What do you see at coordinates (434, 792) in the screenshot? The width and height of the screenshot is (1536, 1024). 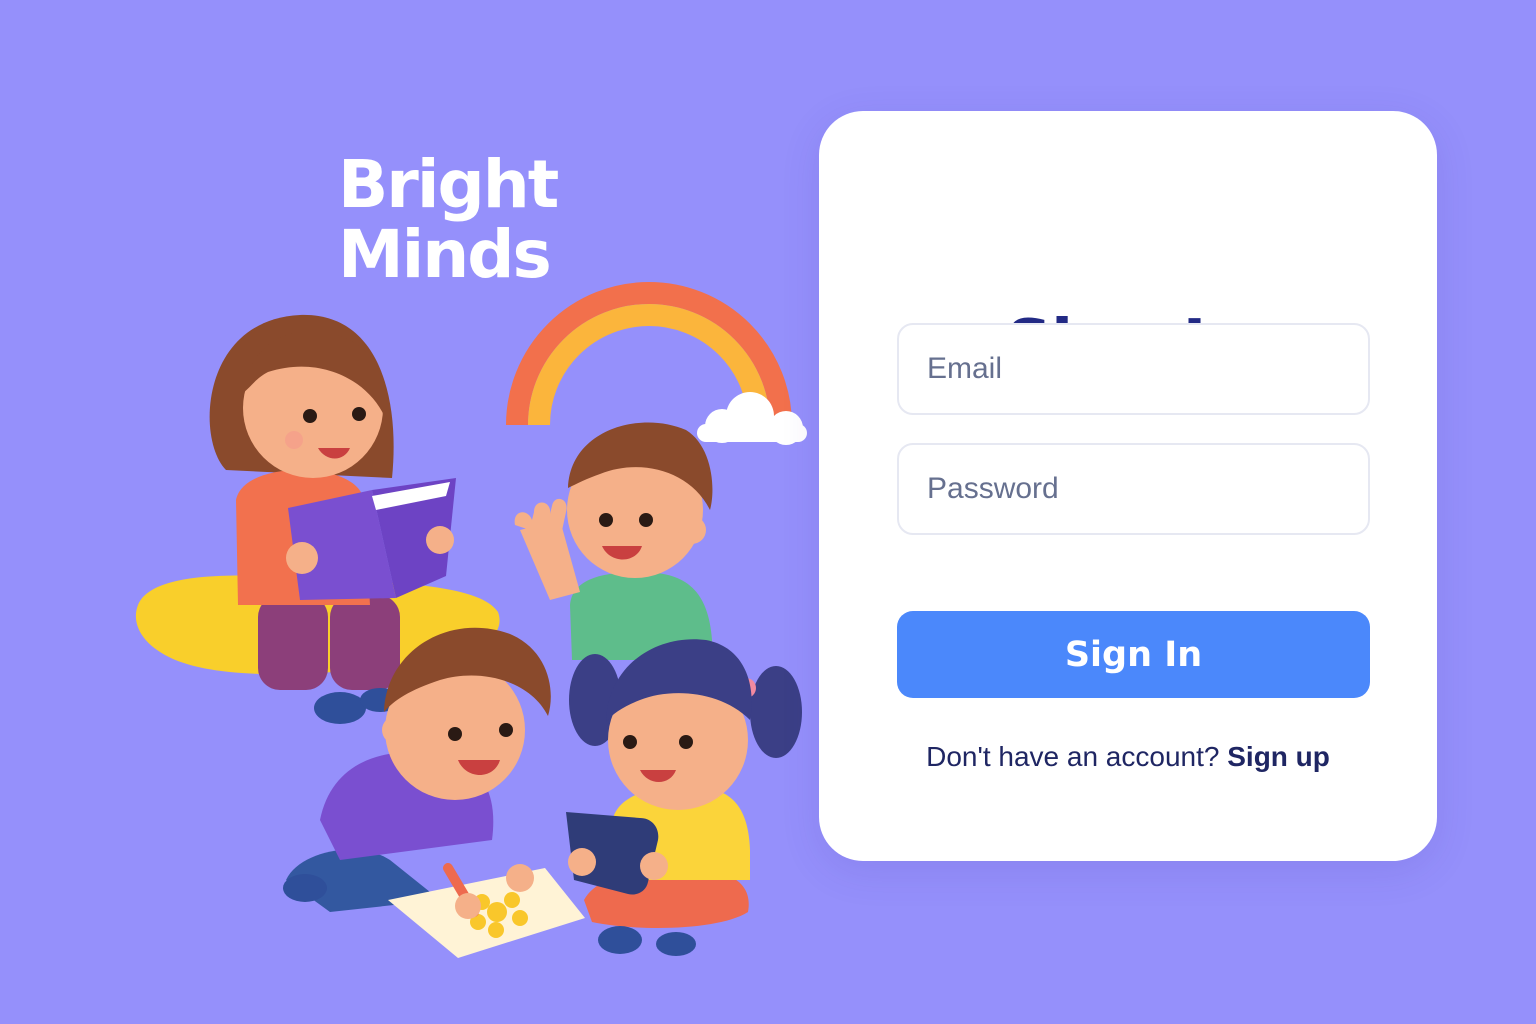 I see `boy-drawing` at bounding box center [434, 792].